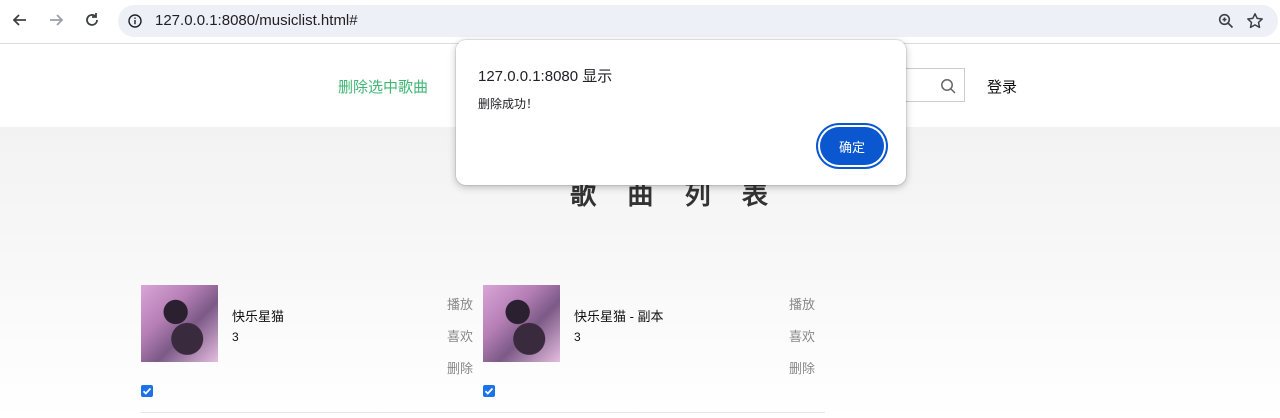 The image size is (1280, 418). What do you see at coordinates (258, 316) in the screenshot?
I see `song-name: 快乐星猫` at bounding box center [258, 316].